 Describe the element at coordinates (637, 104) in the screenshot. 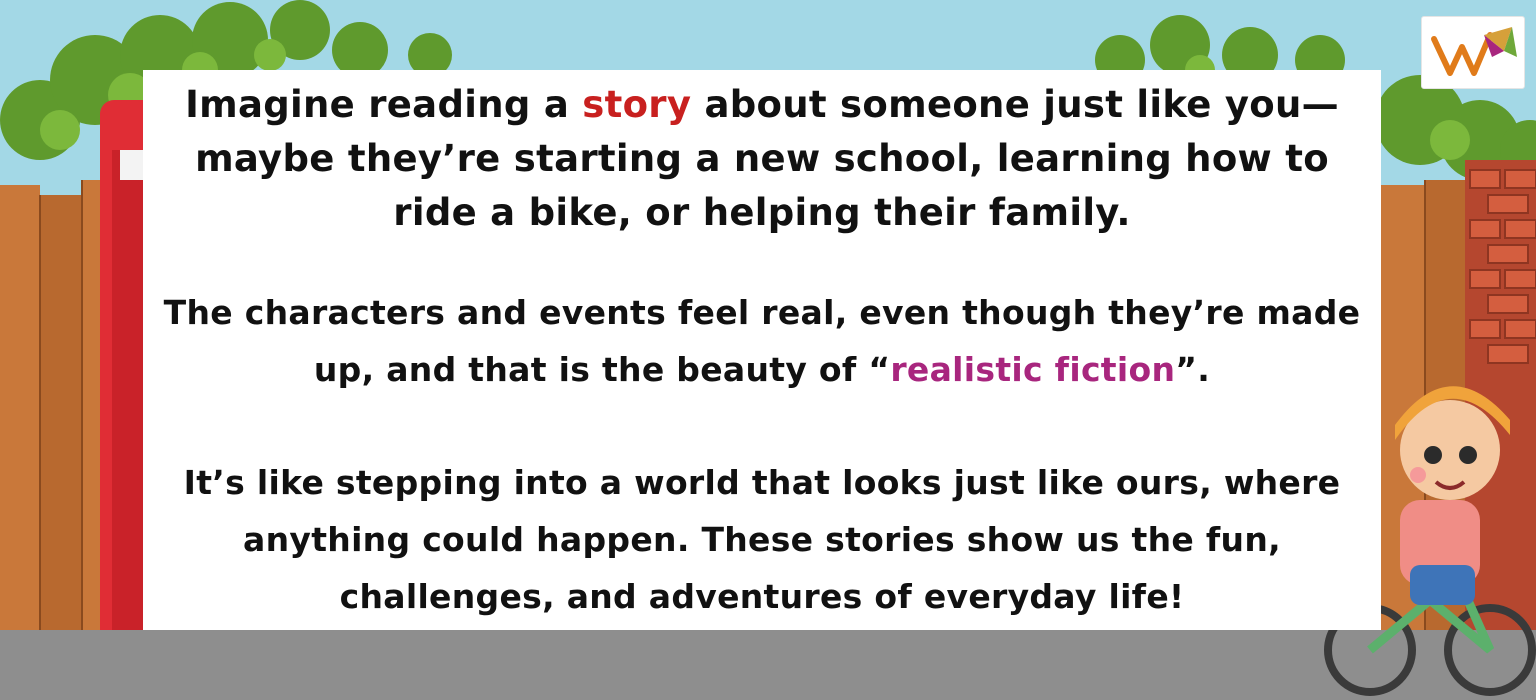

I see `story-highlight: story` at that location.